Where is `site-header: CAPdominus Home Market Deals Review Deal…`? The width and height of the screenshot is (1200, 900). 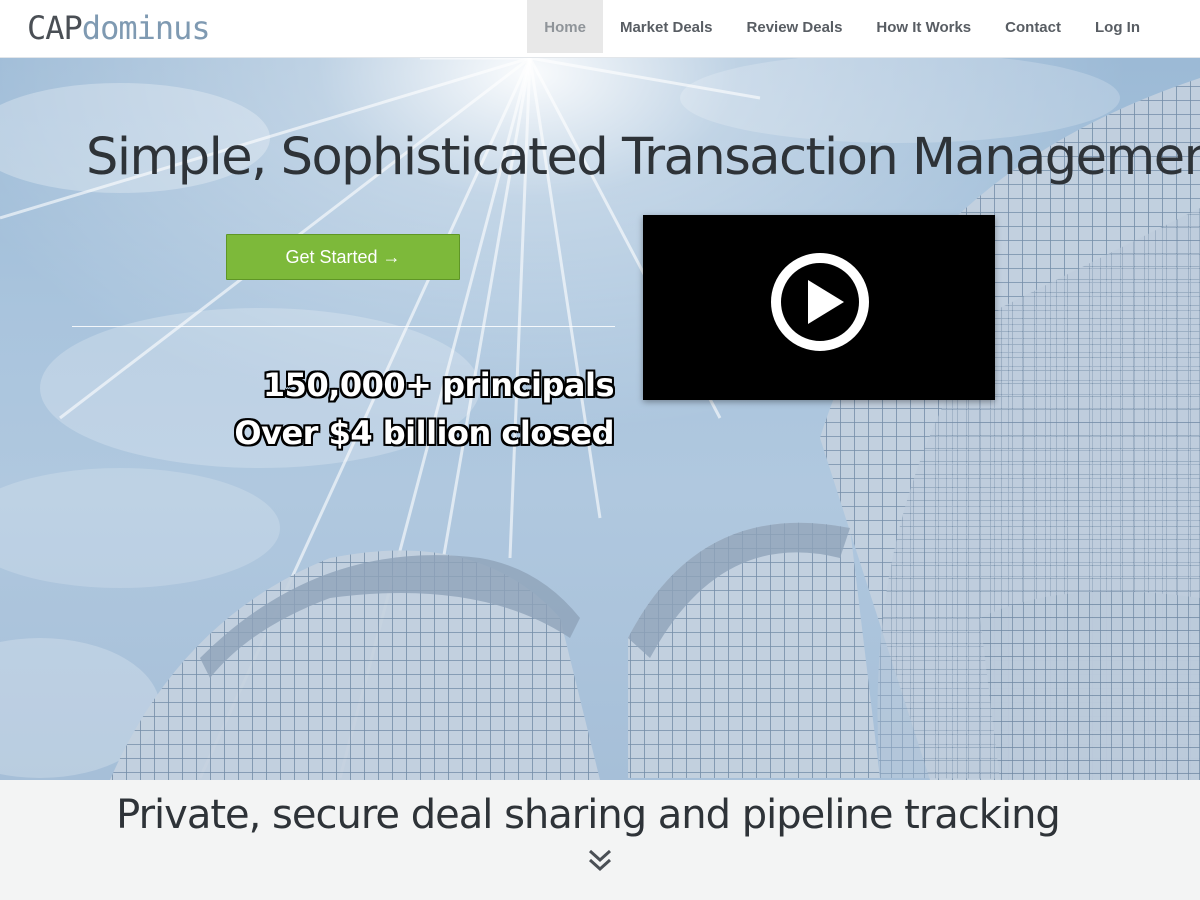
site-header: CAPdominus Home Market Deals Review Deal… is located at coordinates (600, 29).